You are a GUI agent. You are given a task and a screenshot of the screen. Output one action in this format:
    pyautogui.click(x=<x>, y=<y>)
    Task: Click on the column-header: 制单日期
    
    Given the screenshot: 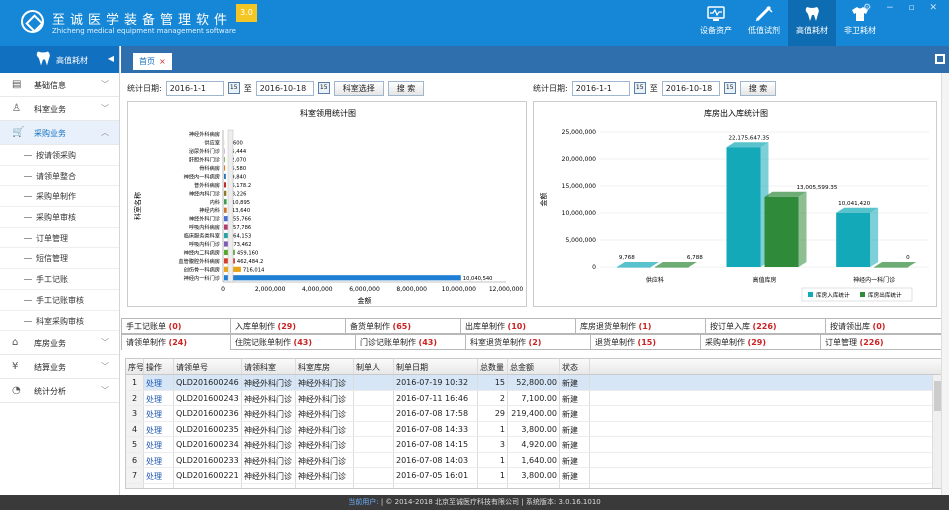 What is the action you would take?
    pyautogui.click(x=436, y=366)
    